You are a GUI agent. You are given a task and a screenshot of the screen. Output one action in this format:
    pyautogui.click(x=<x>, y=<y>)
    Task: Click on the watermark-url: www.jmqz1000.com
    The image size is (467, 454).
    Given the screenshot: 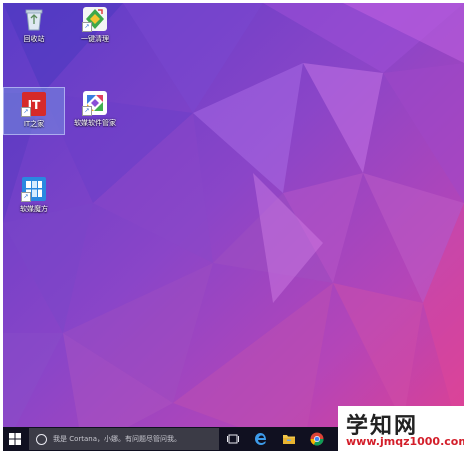 What is the action you would take?
    pyautogui.click(x=405, y=441)
    